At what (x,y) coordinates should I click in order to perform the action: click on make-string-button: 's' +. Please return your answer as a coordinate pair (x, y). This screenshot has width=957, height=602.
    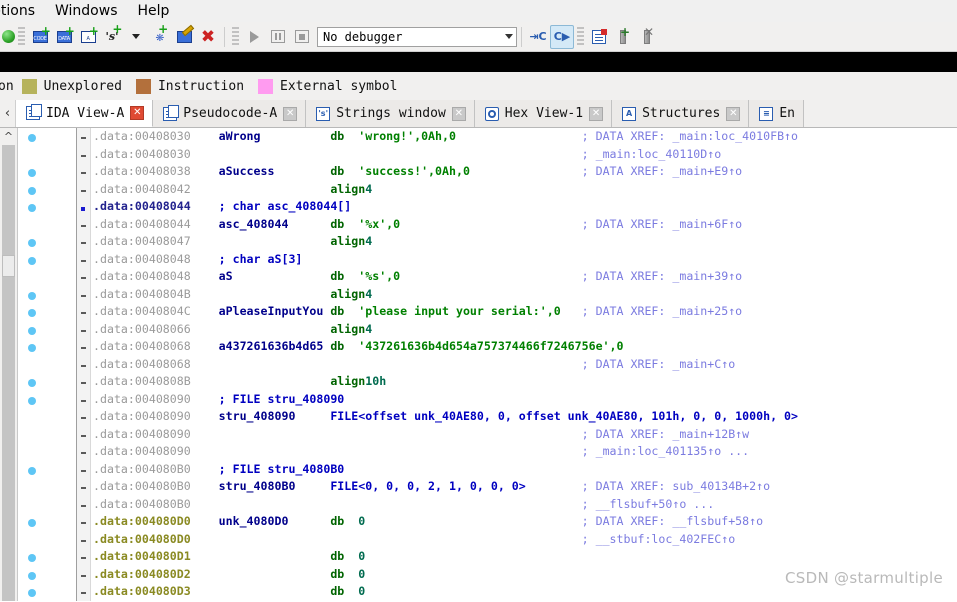
    Looking at the image, I should click on (112, 36).